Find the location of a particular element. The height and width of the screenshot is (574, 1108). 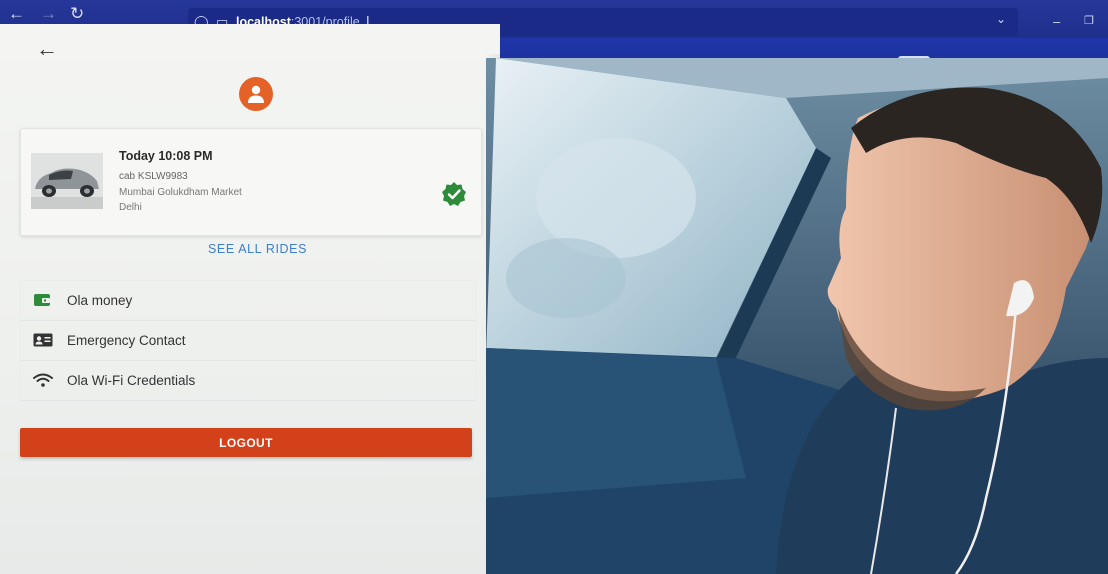

menu-label-wifi-credentials: Ola Wi-Fi Credentials is located at coordinates (131, 380).